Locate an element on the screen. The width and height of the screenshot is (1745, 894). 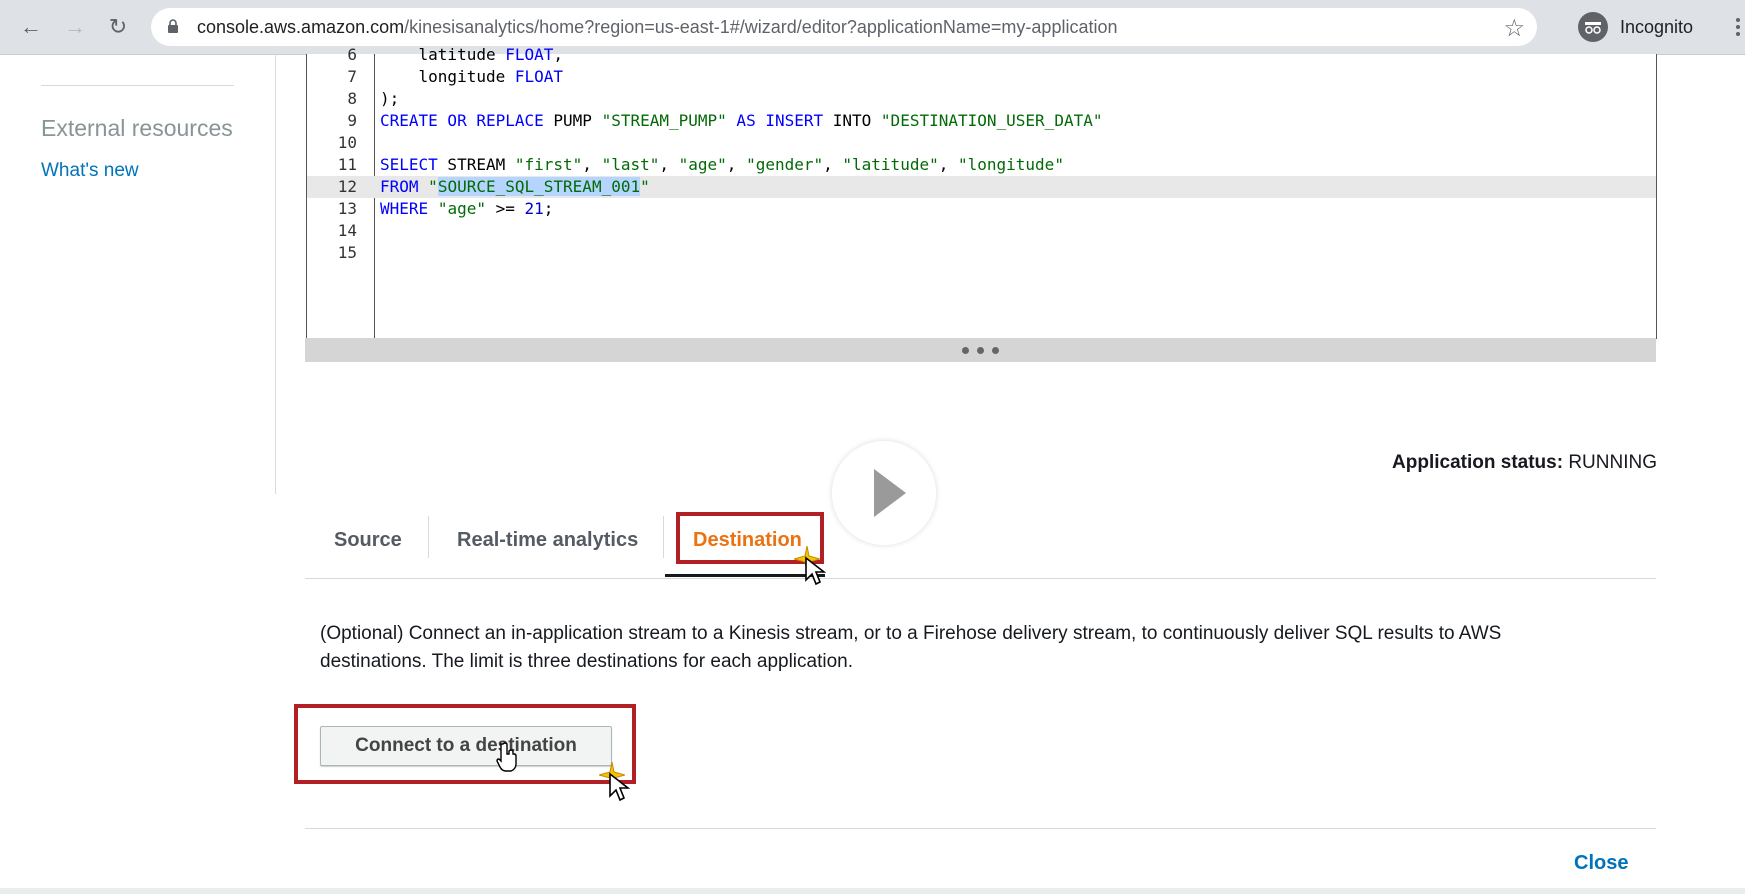
code-line: 8); is located at coordinates (981, 99).